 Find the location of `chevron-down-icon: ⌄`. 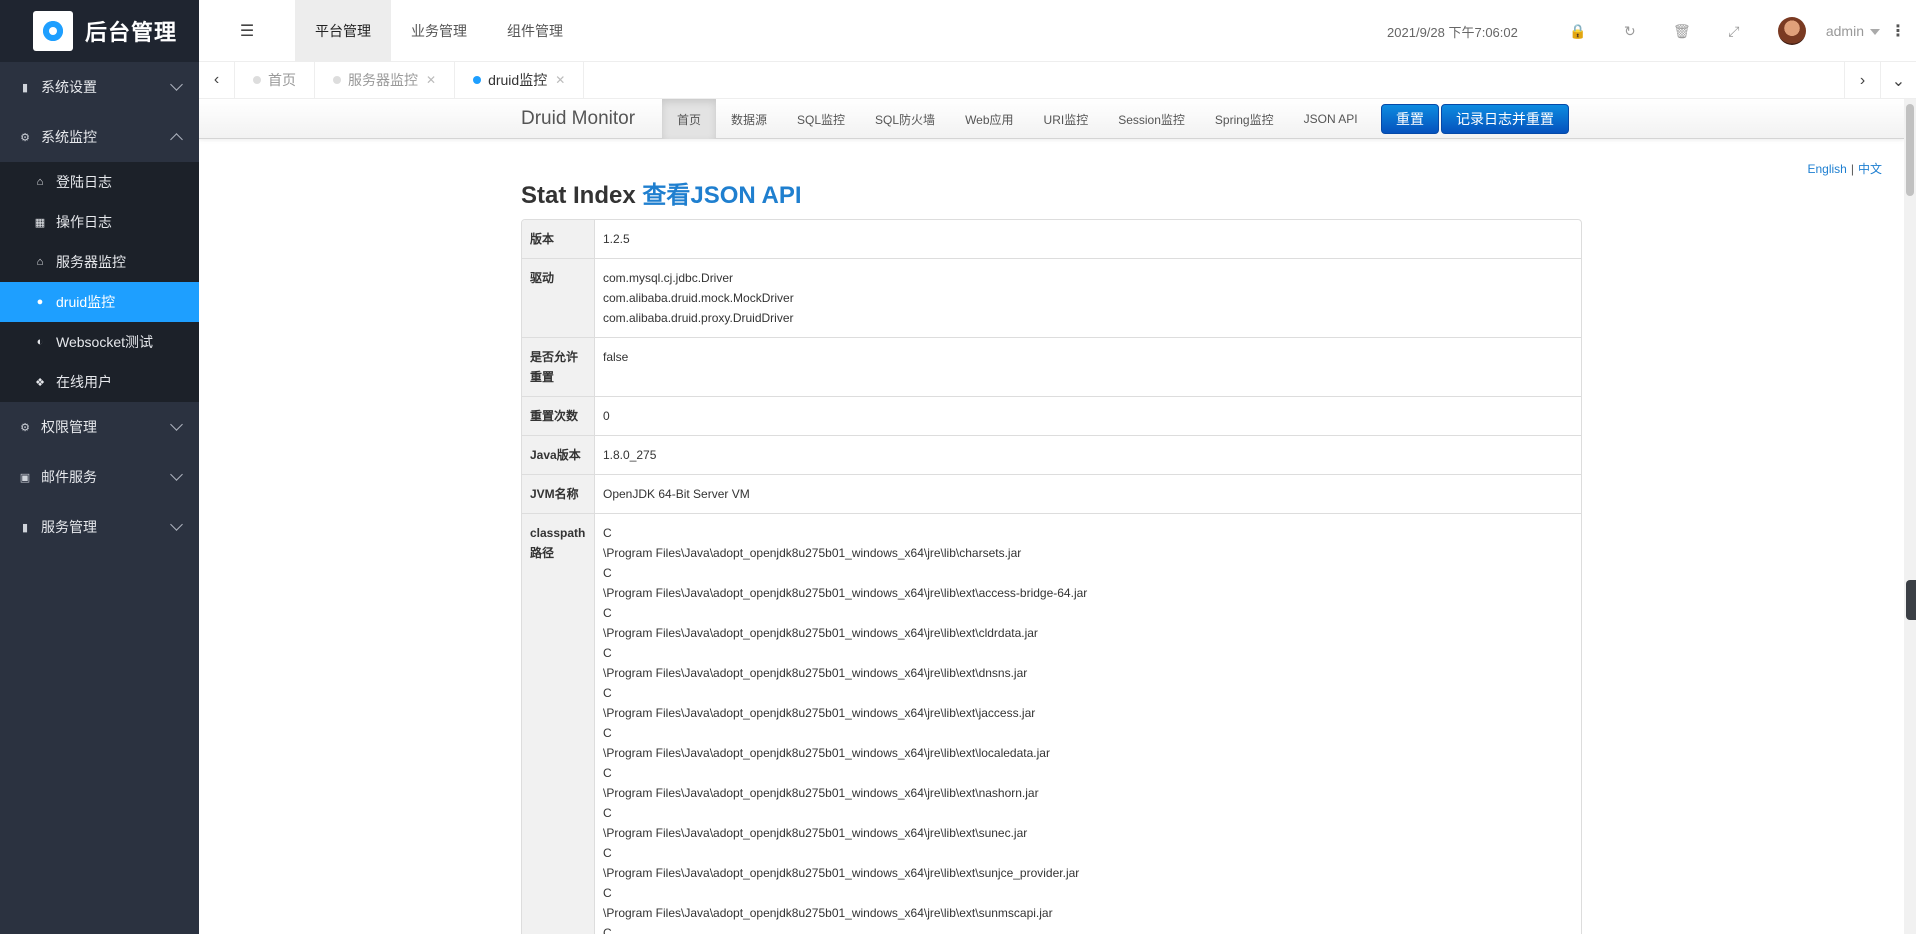

chevron-down-icon: ⌄ is located at coordinates (1898, 80).